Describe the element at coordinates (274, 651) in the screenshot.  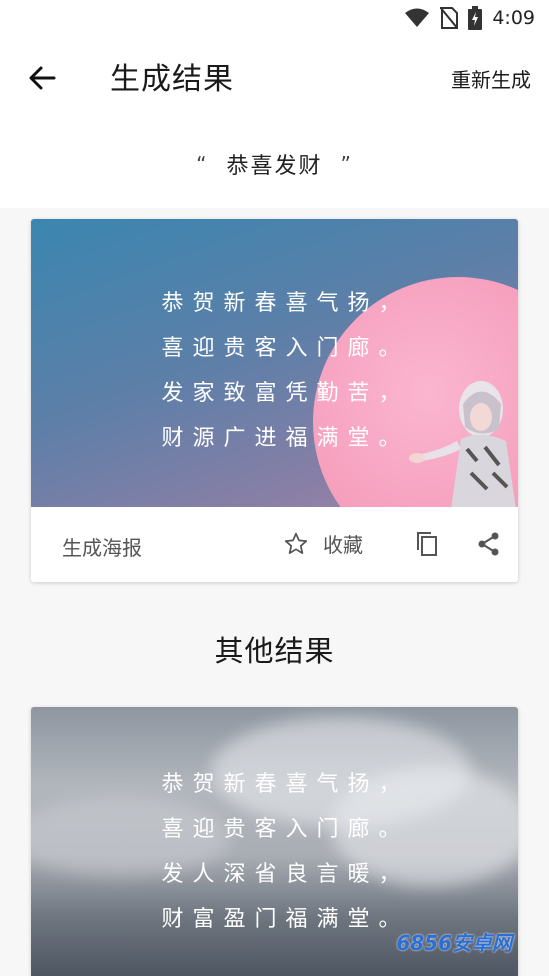
I see `other-results-heading: 其他结果` at that location.